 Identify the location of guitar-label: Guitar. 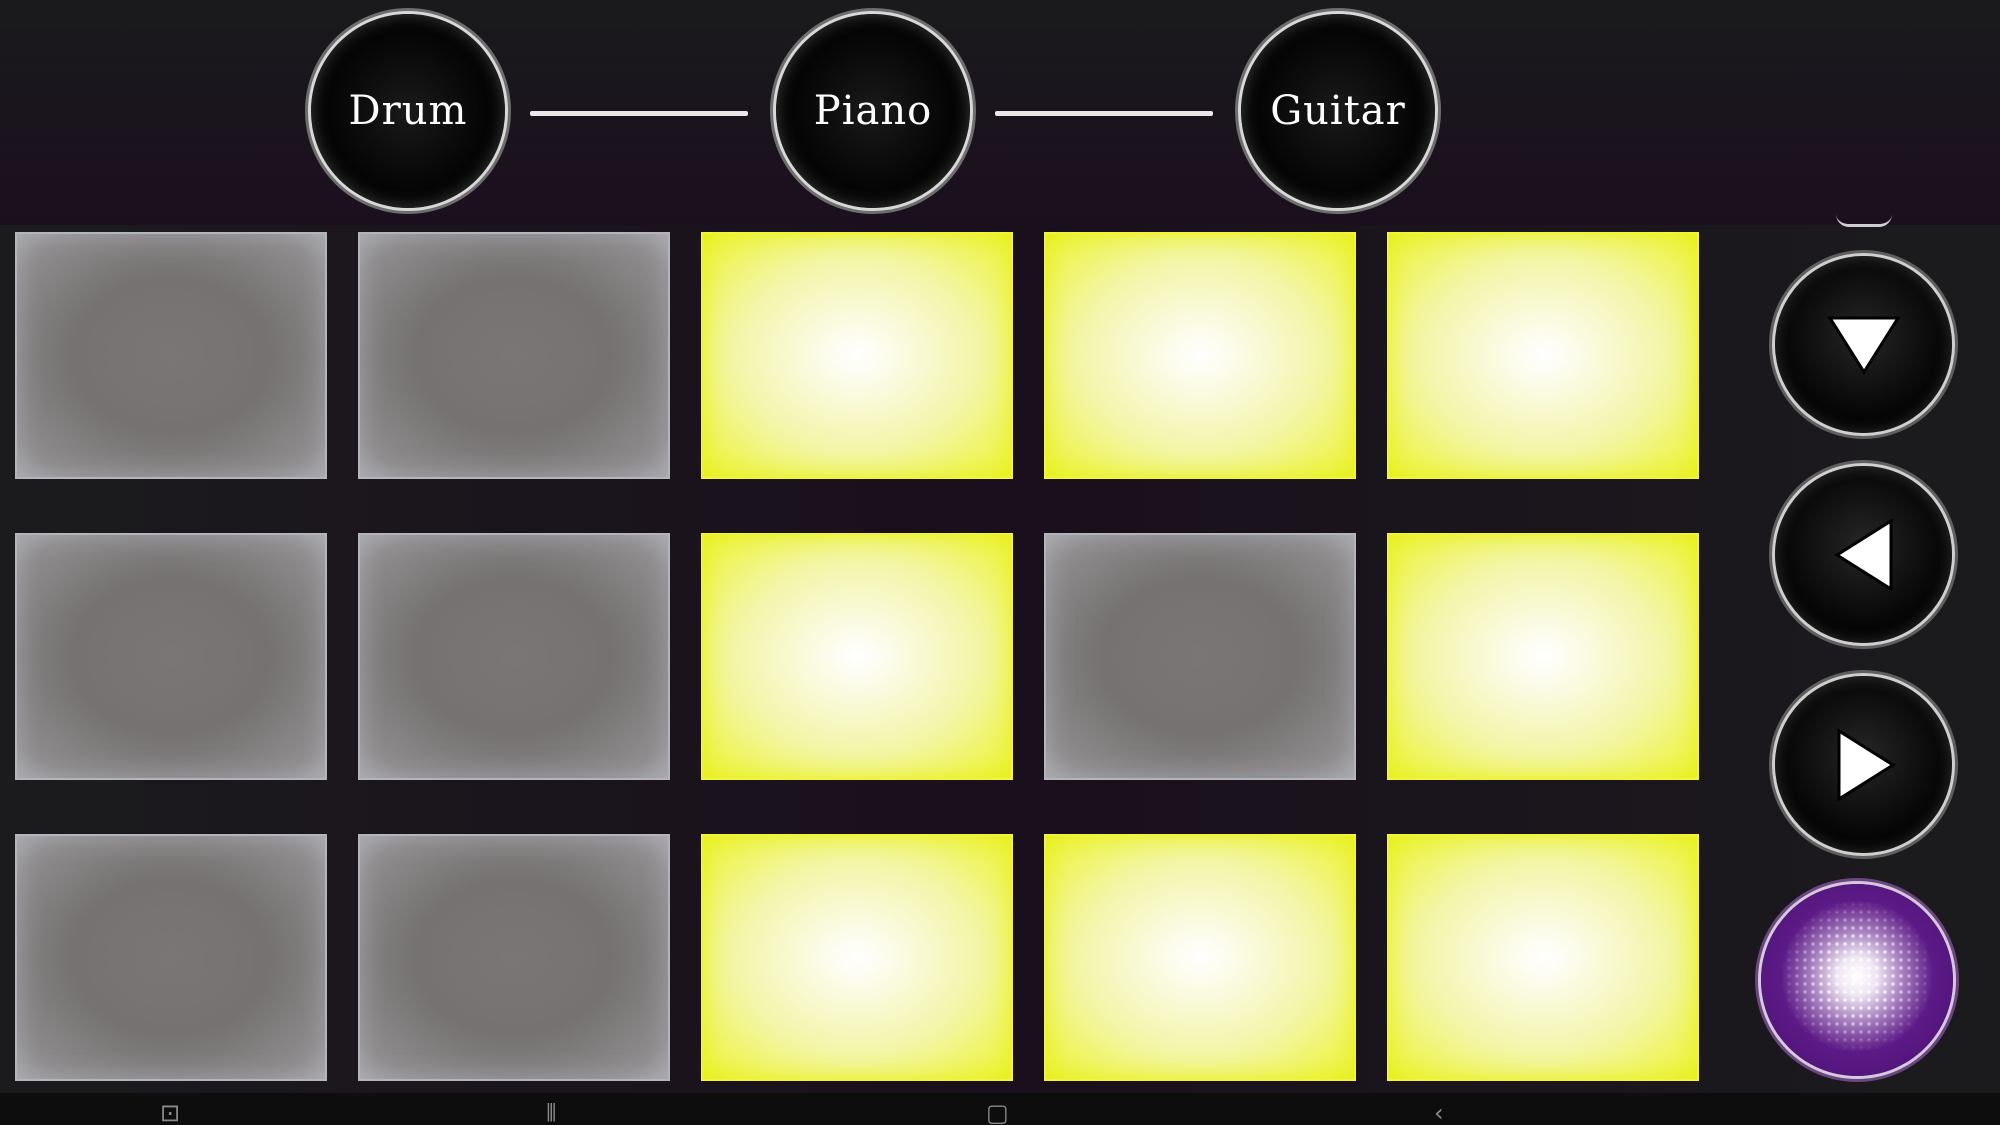
(1338, 111).